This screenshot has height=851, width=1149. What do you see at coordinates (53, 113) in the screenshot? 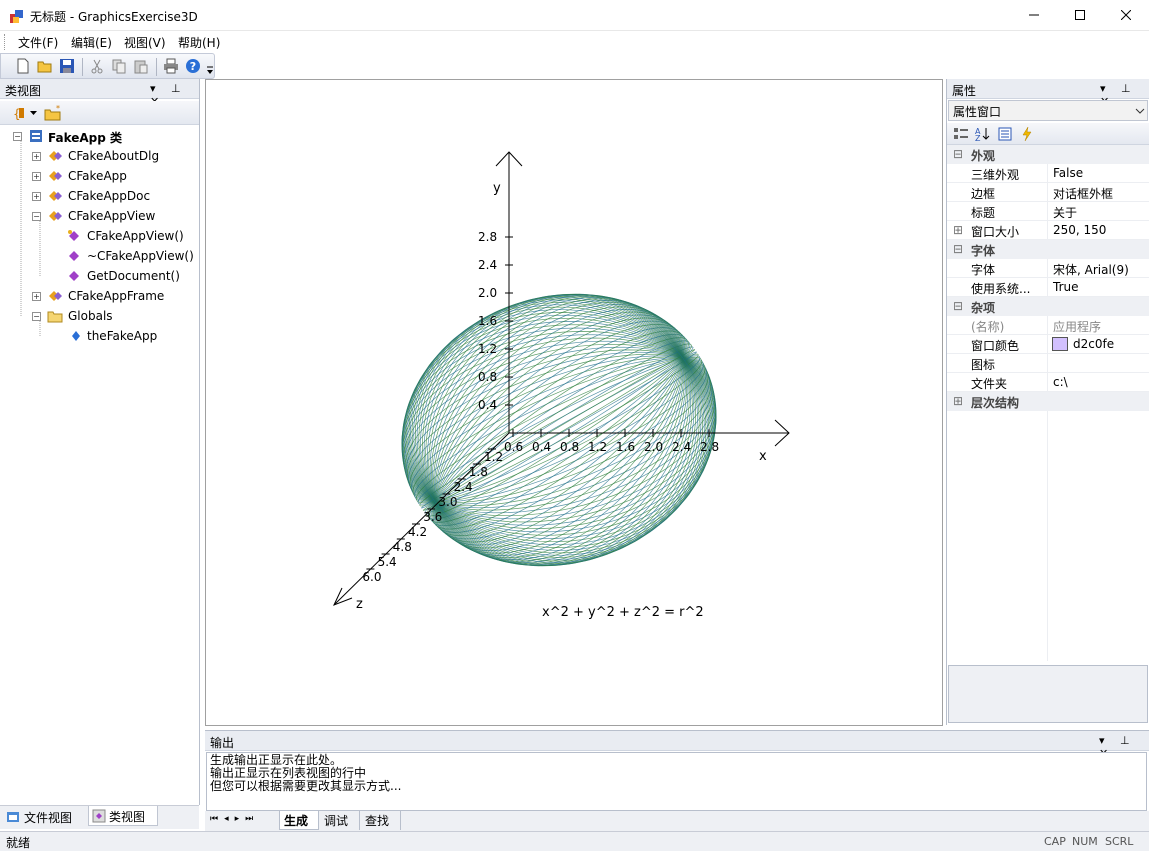
I see `new-folder-icon: *` at bounding box center [53, 113].